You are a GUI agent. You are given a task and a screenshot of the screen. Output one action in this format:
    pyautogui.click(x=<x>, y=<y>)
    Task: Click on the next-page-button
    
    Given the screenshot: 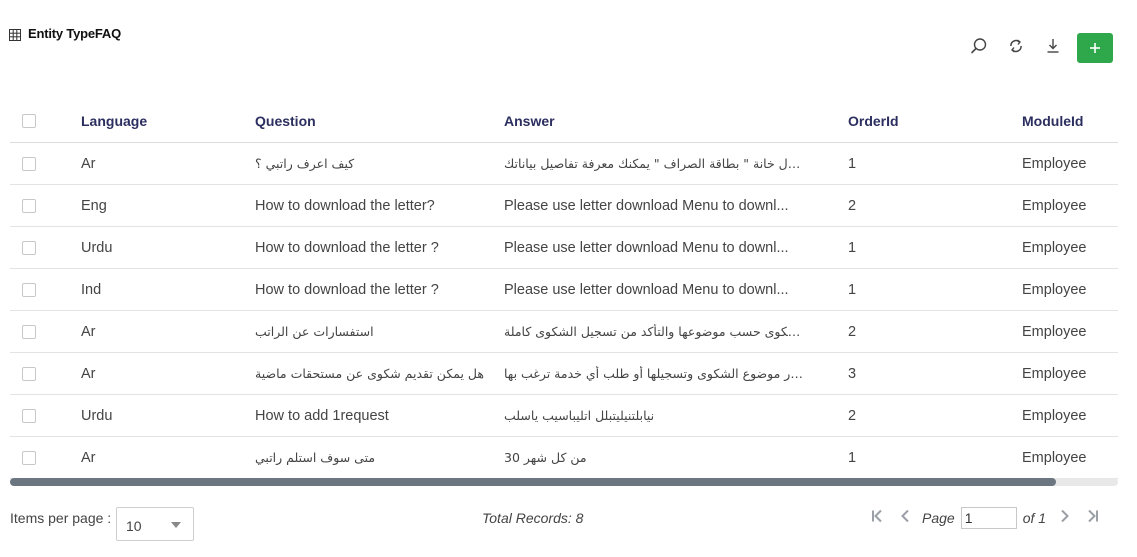 What is the action you would take?
    pyautogui.click(x=1065, y=518)
    